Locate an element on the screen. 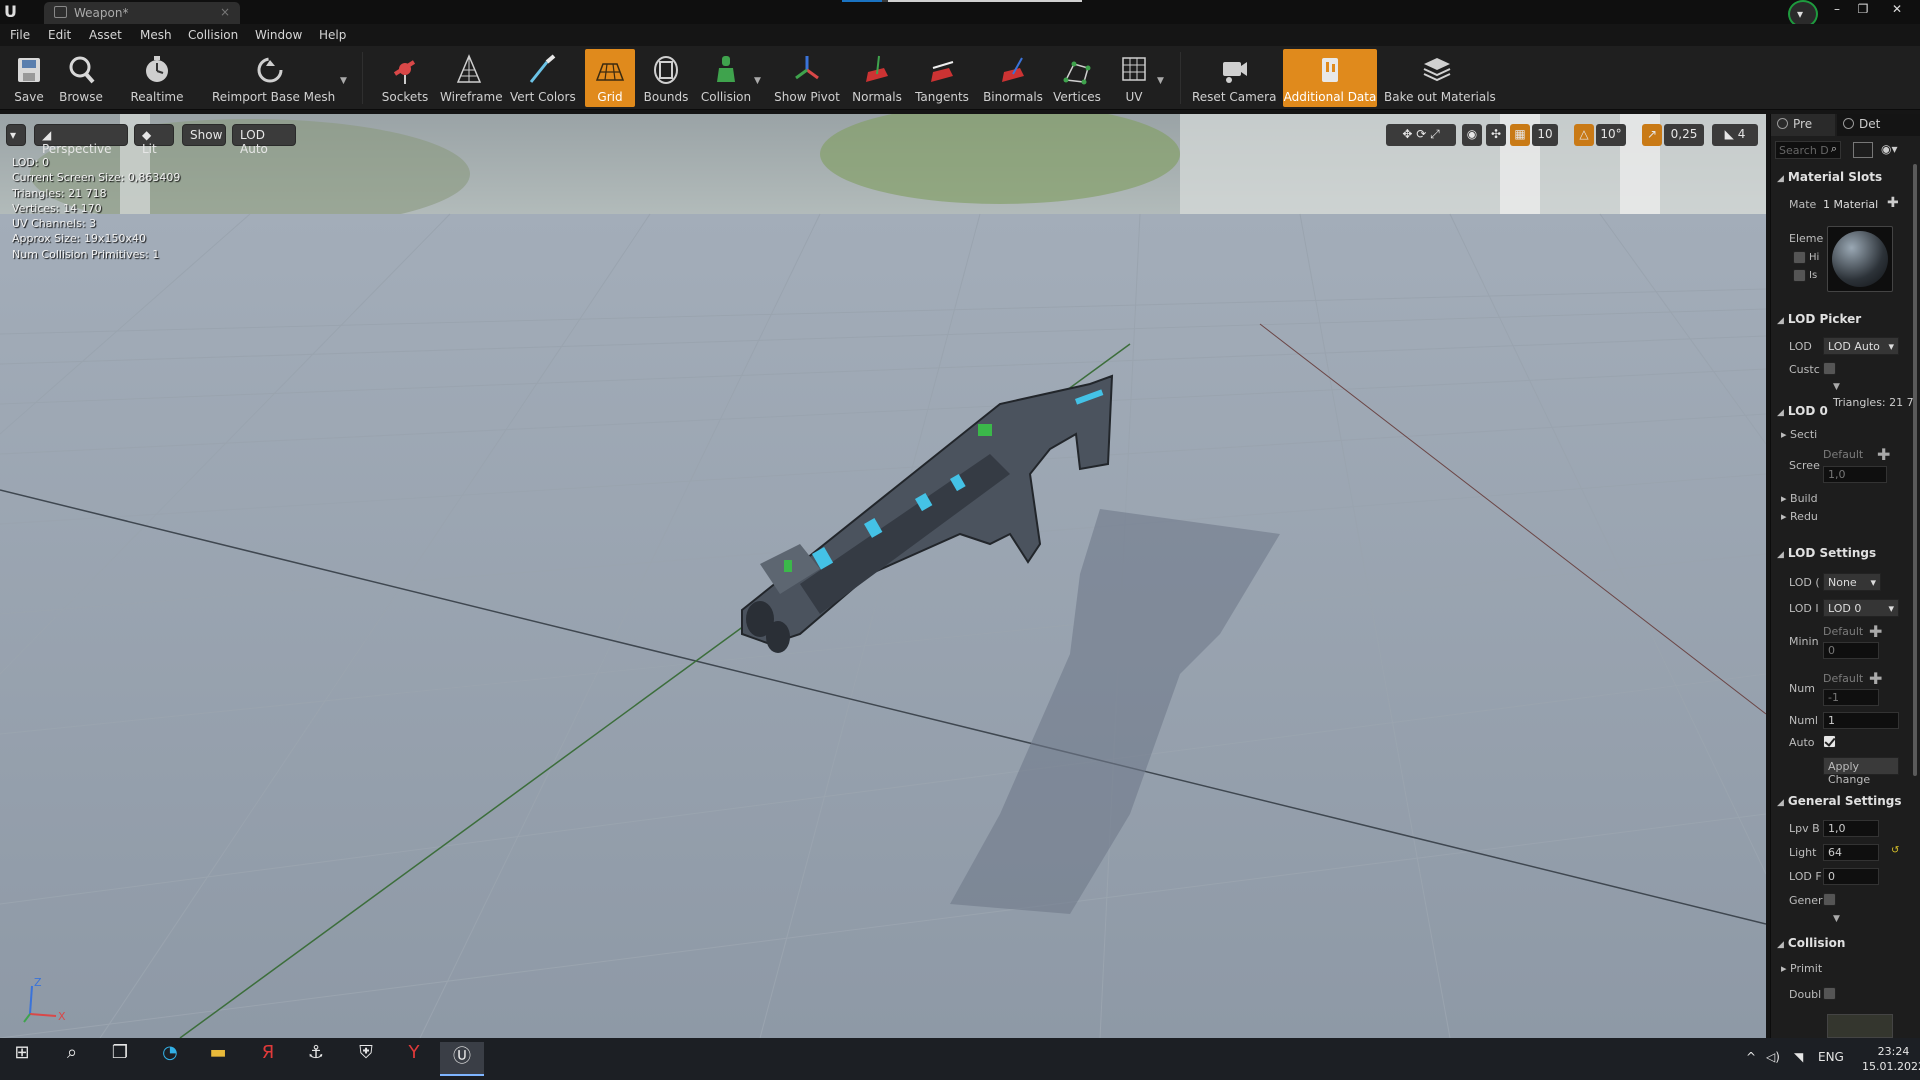 This screenshot has width=1920, height=1080. tab-close-icon: × is located at coordinates (225, 12).